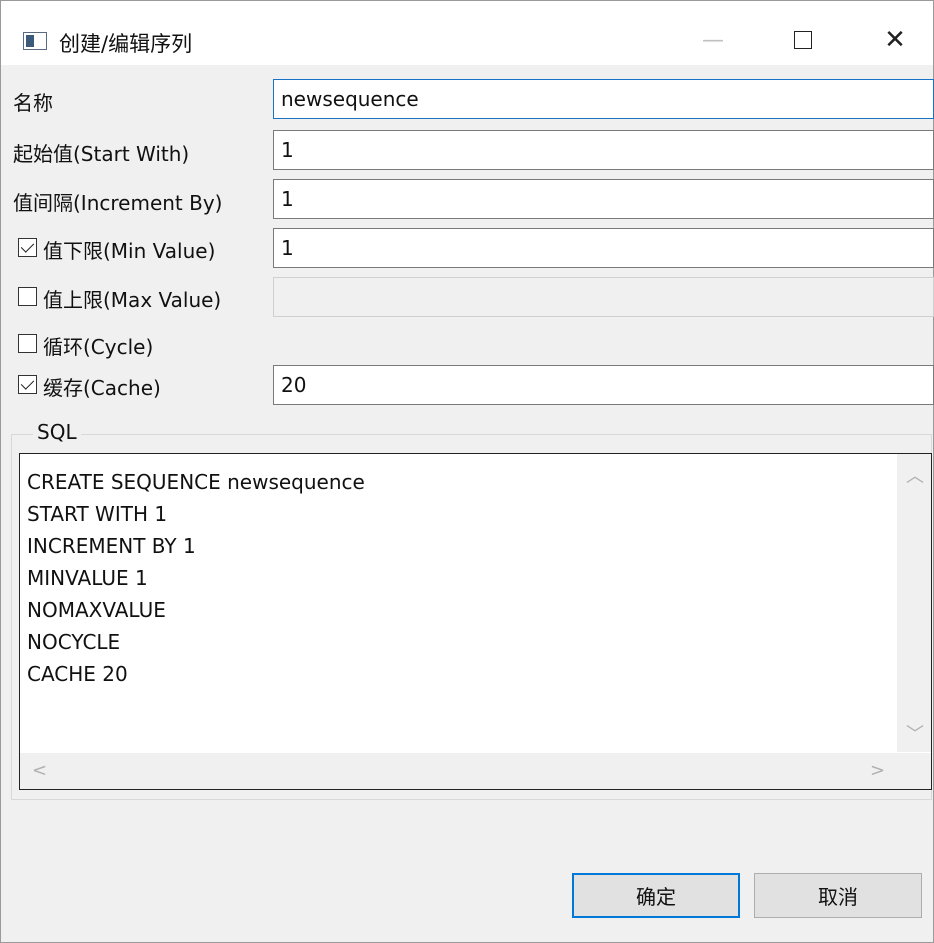 This screenshot has width=934, height=943. What do you see at coordinates (603, 385) in the screenshot?
I see `cache-input: 20` at bounding box center [603, 385].